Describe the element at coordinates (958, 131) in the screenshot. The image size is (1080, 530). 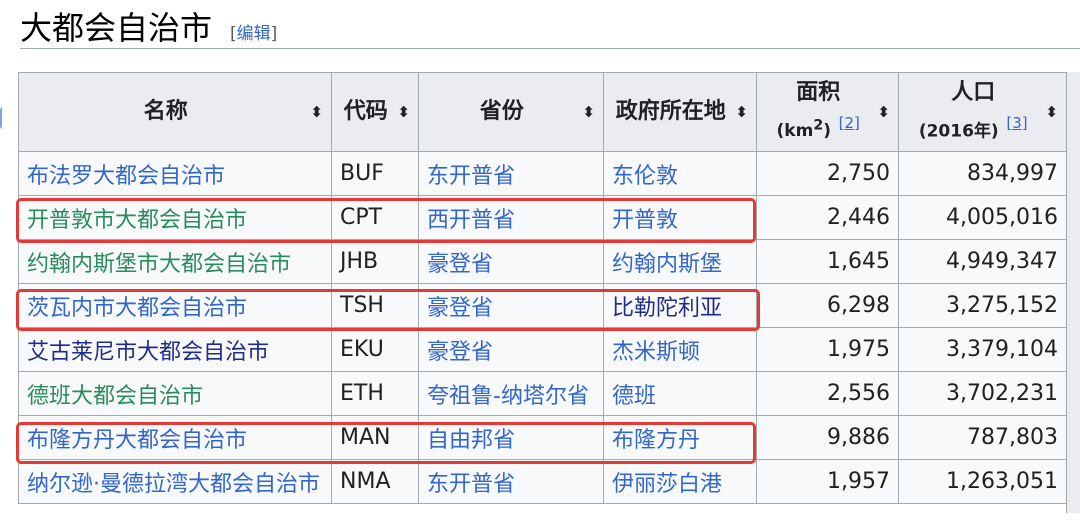
I see `population-unit: (2016年)` at that location.